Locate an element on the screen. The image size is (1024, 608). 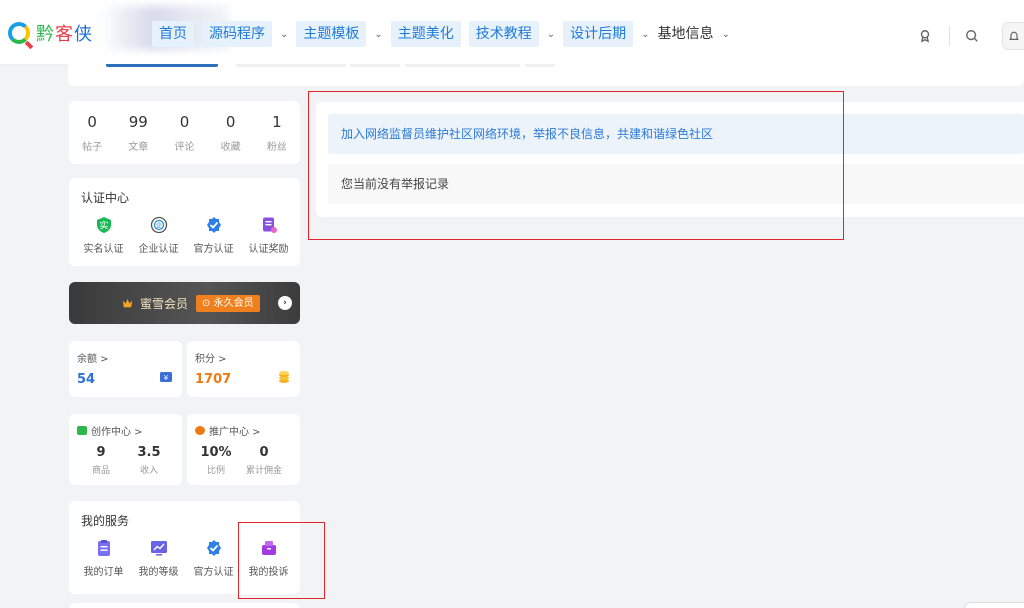
card-title: 我的服务 is located at coordinates (105, 521).